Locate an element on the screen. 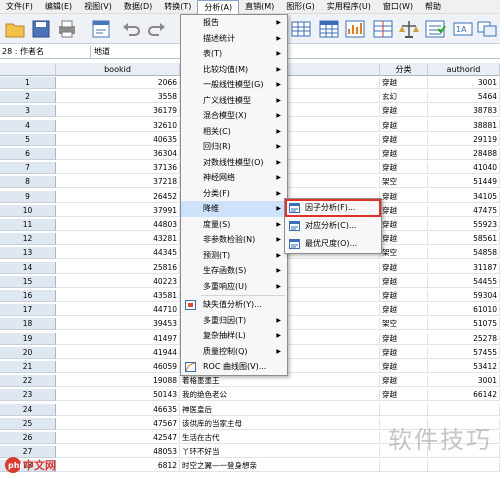 The image size is (500, 477). menu-3: 数据(D) is located at coordinates (138, 7).